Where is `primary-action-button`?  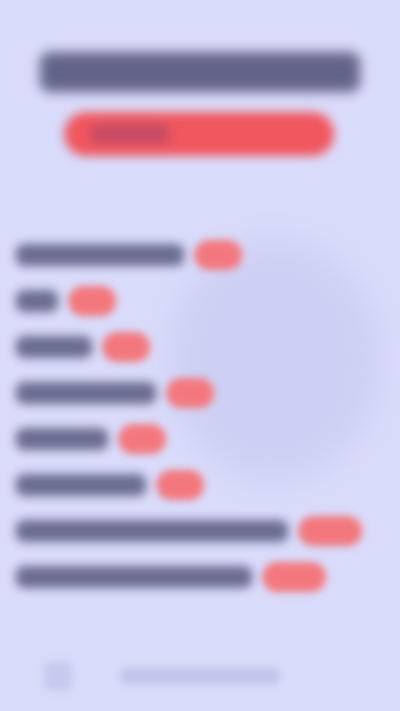 primary-action-button is located at coordinates (199, 134).